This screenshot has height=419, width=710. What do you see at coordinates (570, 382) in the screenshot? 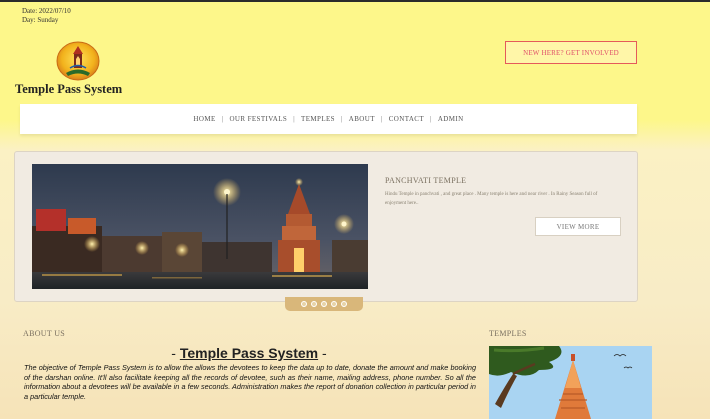
I see `temple-thumbnail` at bounding box center [570, 382].